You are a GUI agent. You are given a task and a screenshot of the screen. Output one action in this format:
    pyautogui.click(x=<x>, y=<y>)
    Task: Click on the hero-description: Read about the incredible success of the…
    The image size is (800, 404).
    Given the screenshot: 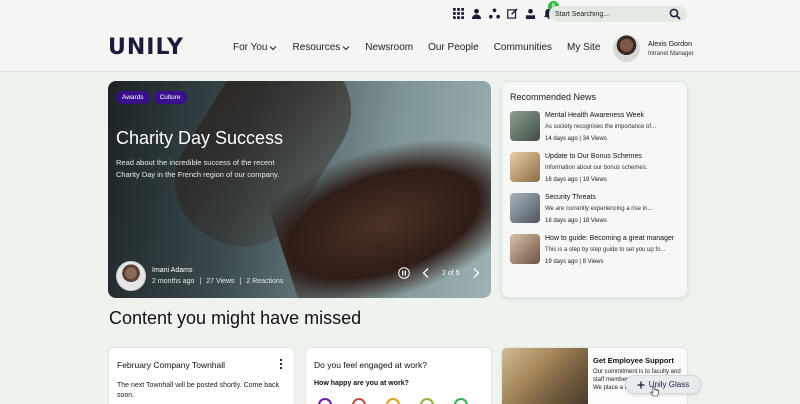 What is the action you would take?
    pyautogui.click(x=198, y=168)
    